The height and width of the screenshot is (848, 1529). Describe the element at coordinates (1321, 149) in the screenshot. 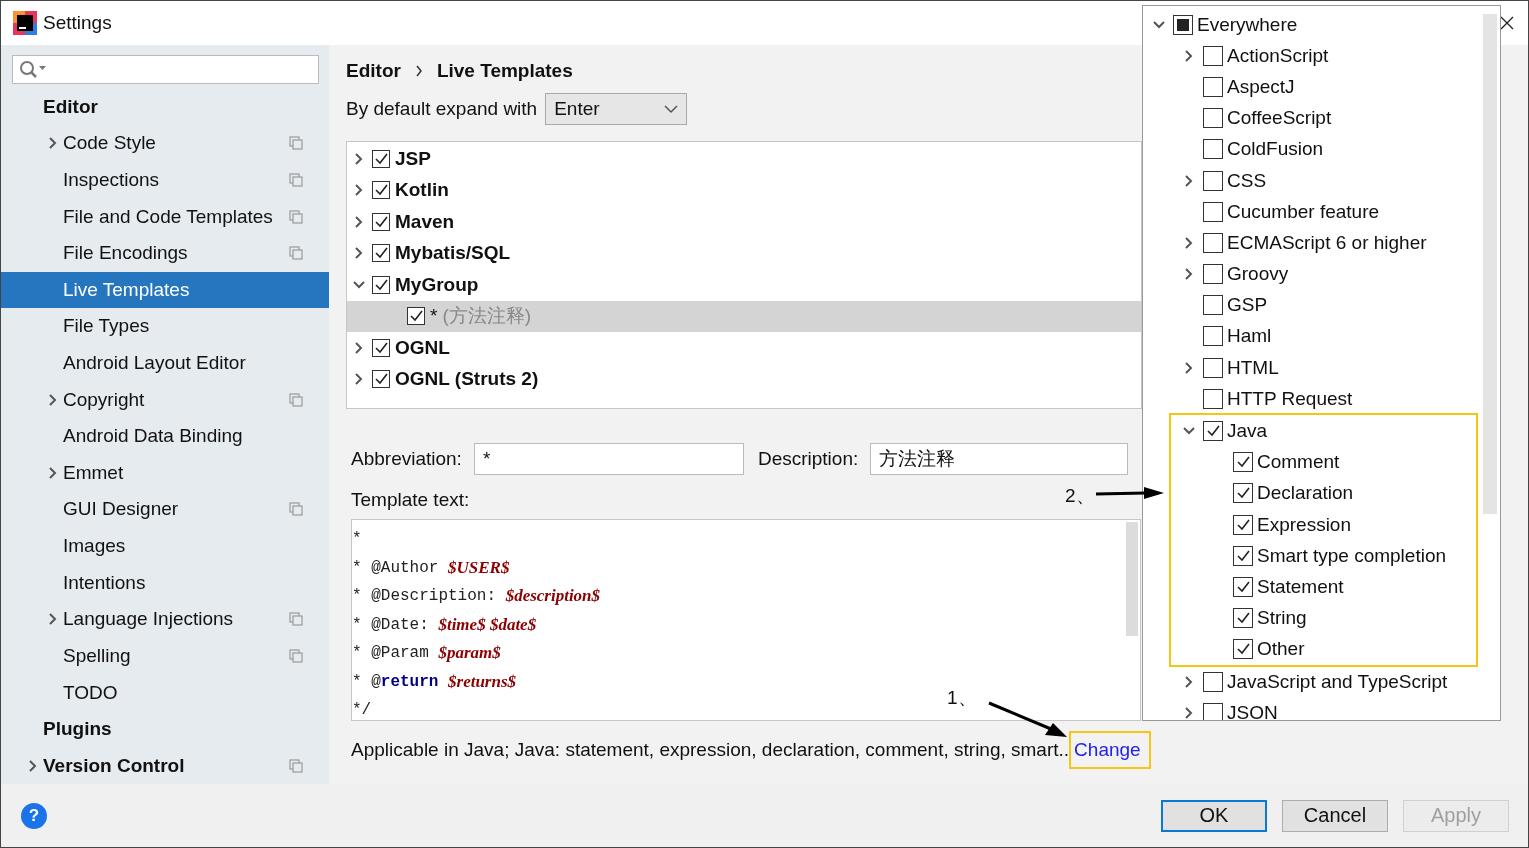

I see `context-row: ColdFusion` at that location.